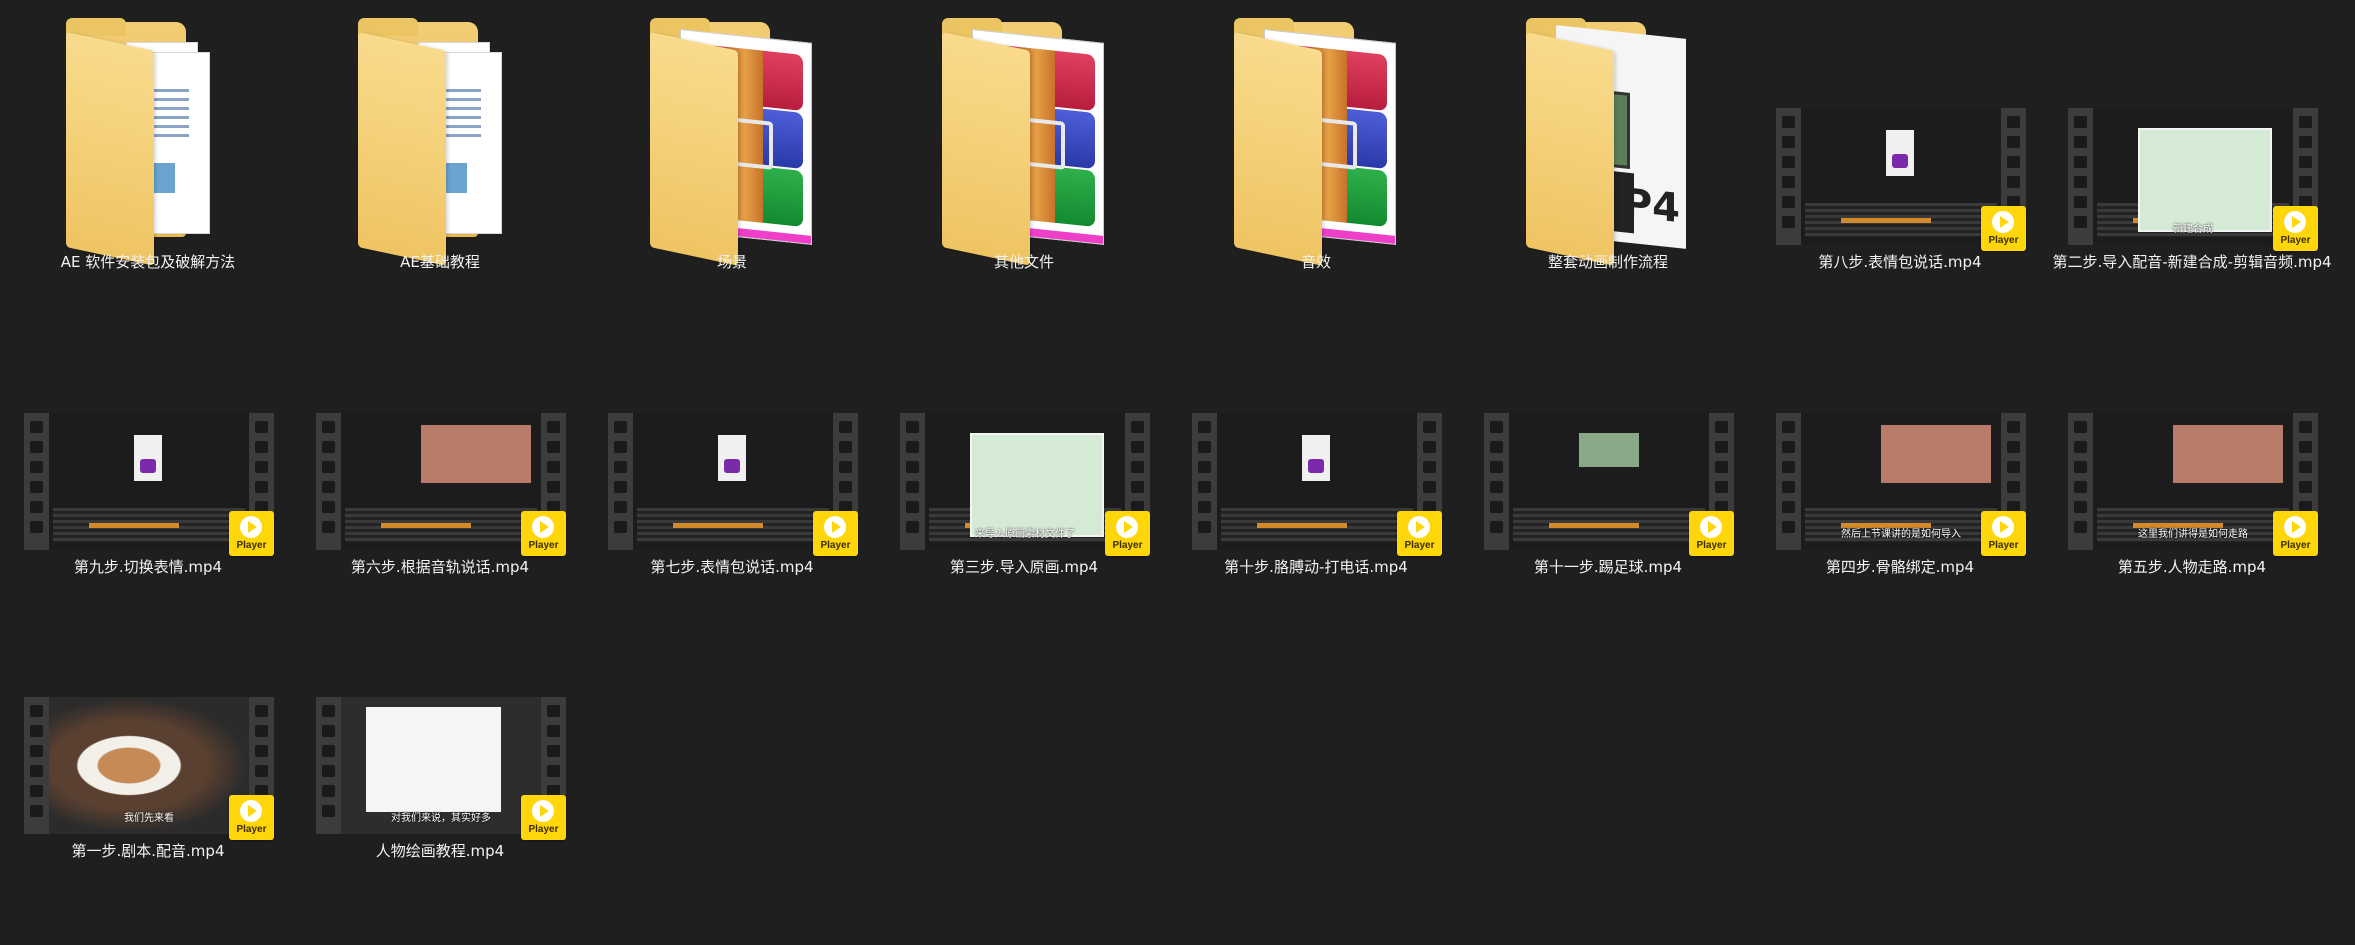 The width and height of the screenshot is (2355, 945). Describe the element at coordinates (2192, 288) in the screenshot. I see `video-item: 这里我们讲得是如何走路 Player 第五步.人物走路.mp4` at that location.